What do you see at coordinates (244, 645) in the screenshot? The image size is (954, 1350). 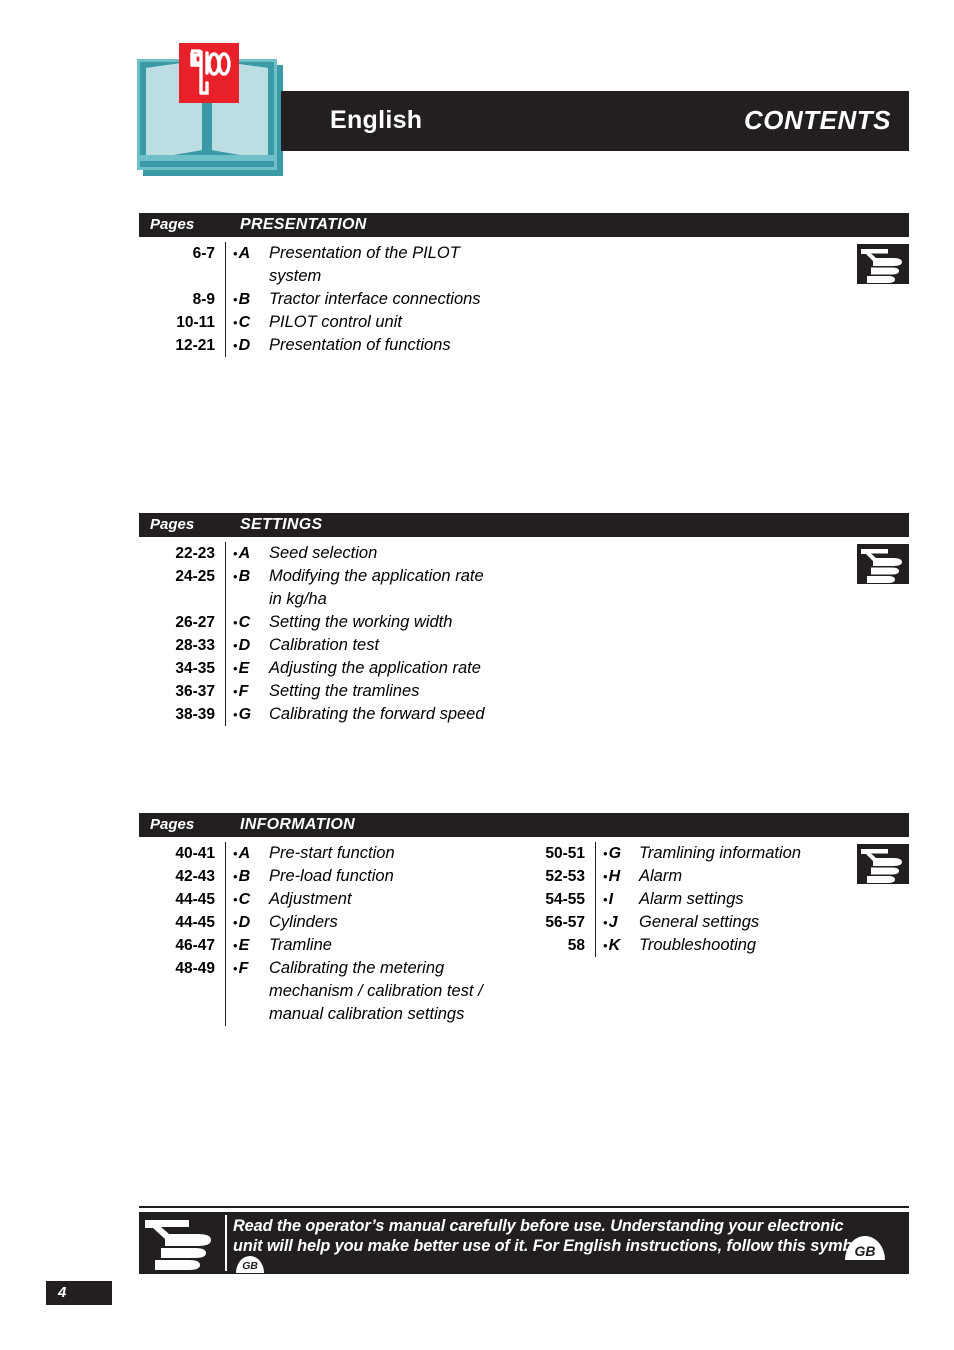 I see `entry-letter: D` at bounding box center [244, 645].